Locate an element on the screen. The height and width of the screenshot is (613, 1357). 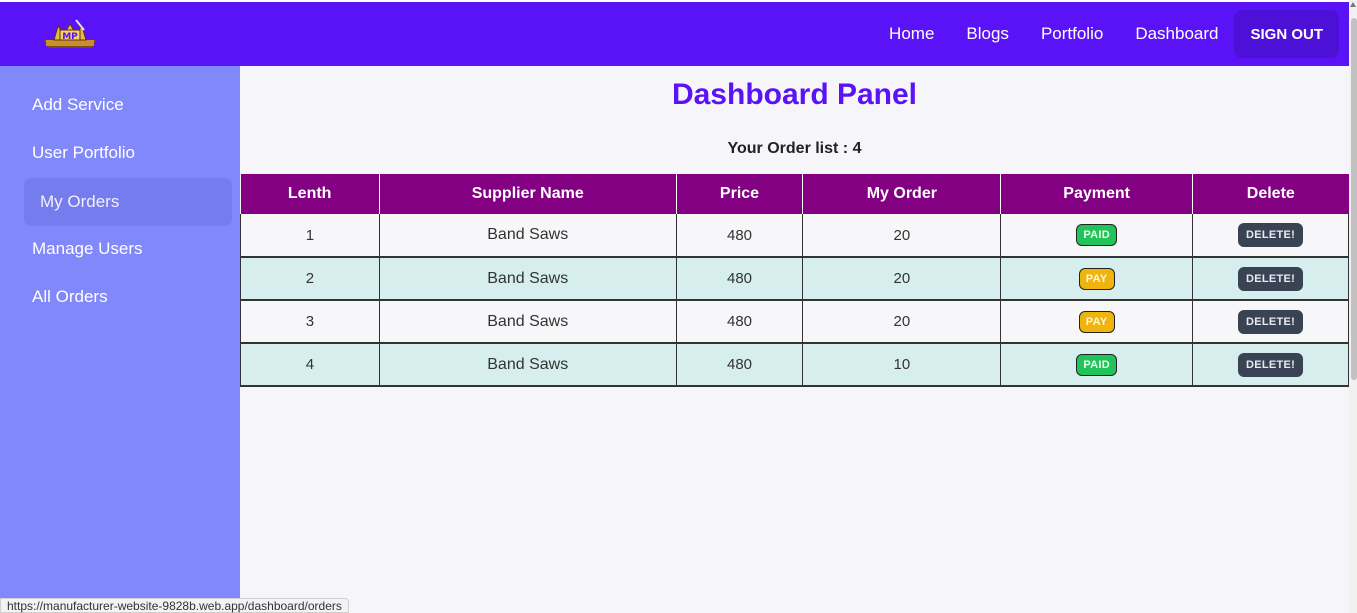
sidebar-item-user-portfolio: User Portfolio is located at coordinates (128, 153).